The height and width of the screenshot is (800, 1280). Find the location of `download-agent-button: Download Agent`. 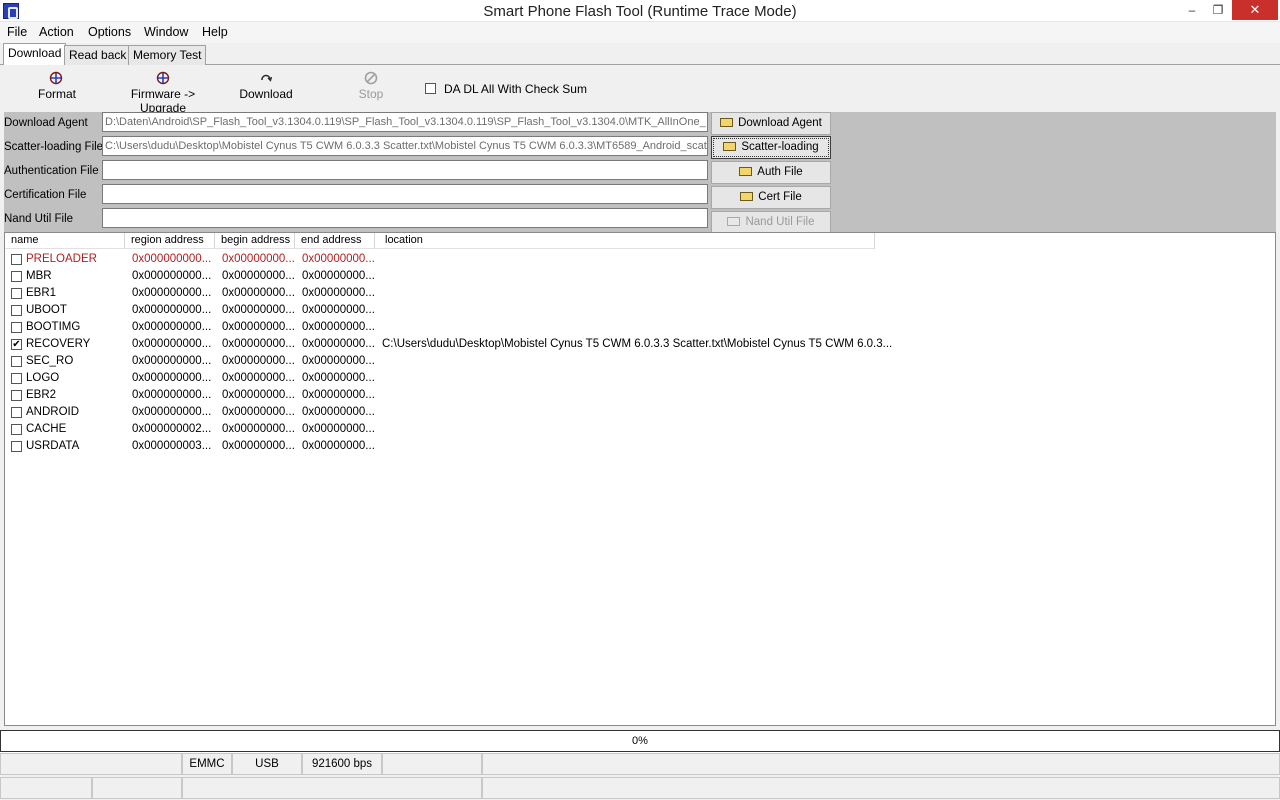

download-agent-button: Download Agent is located at coordinates (771, 123).